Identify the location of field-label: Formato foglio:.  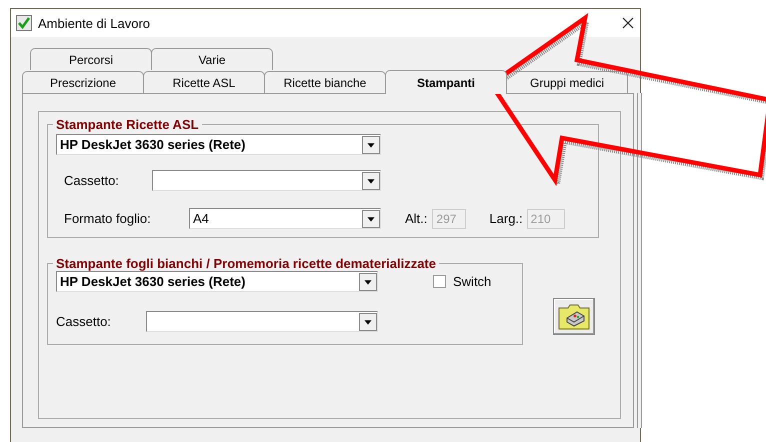
(107, 218).